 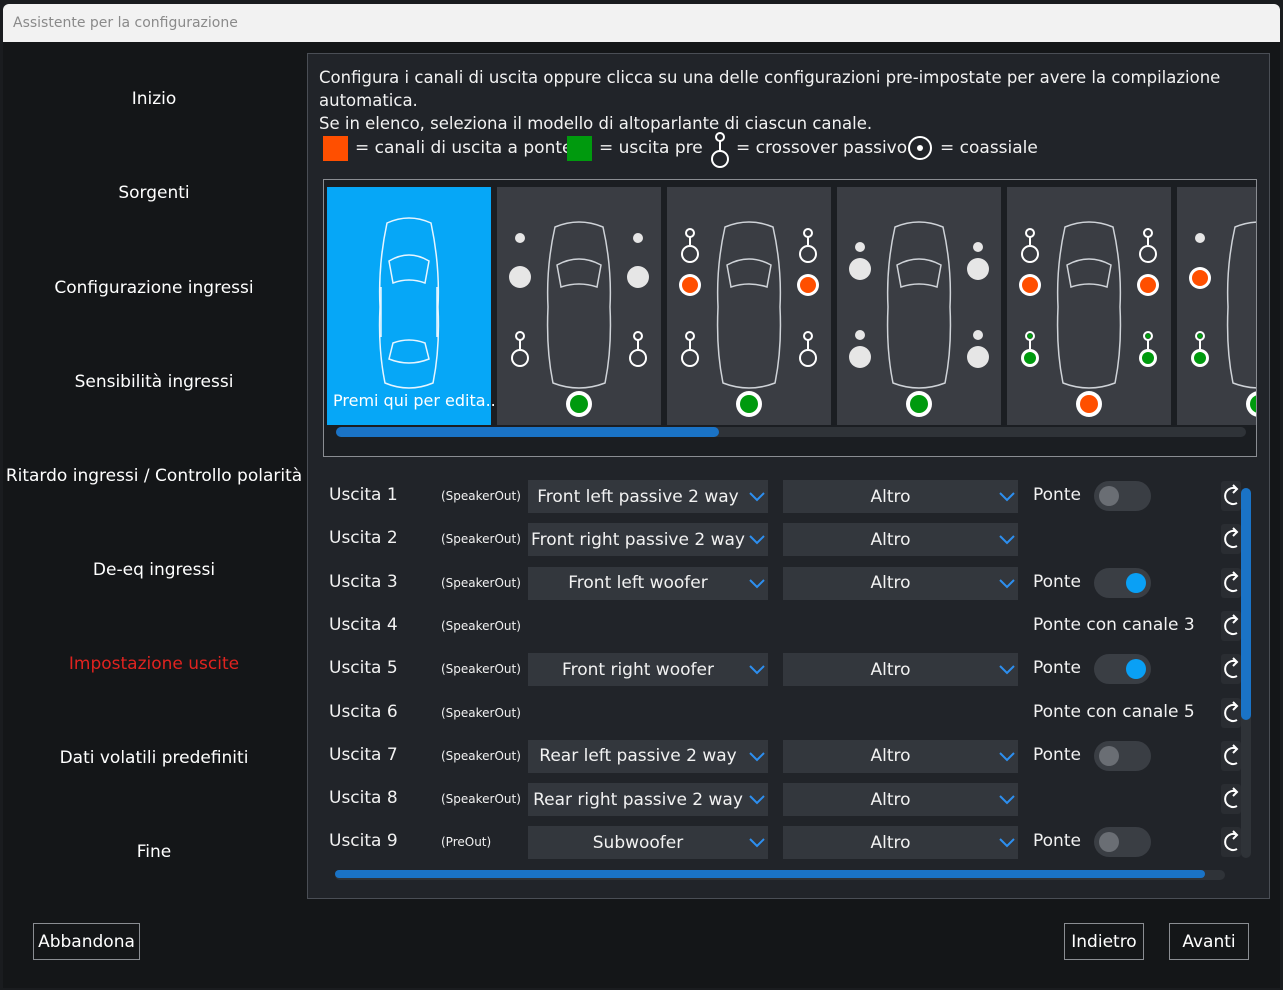 I want to click on back-button: Indietro, so click(x=1104, y=941).